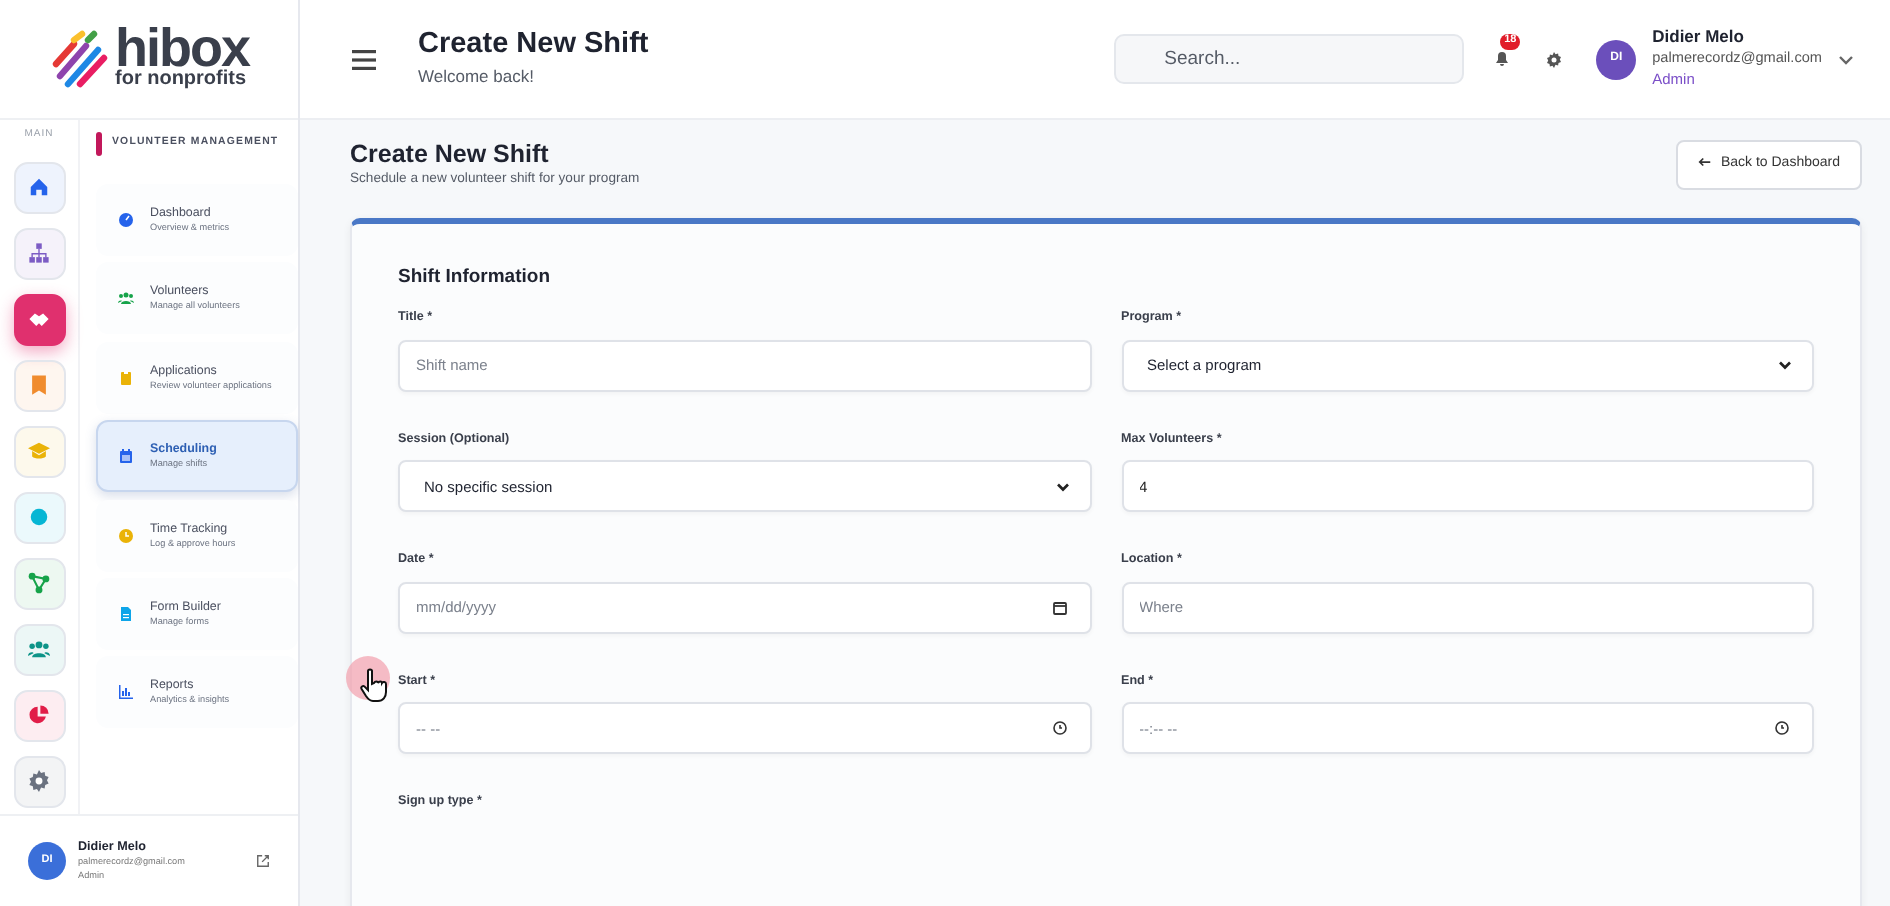 This screenshot has width=1890, height=906. What do you see at coordinates (182, 49) in the screenshot?
I see `brand-name: hibox` at bounding box center [182, 49].